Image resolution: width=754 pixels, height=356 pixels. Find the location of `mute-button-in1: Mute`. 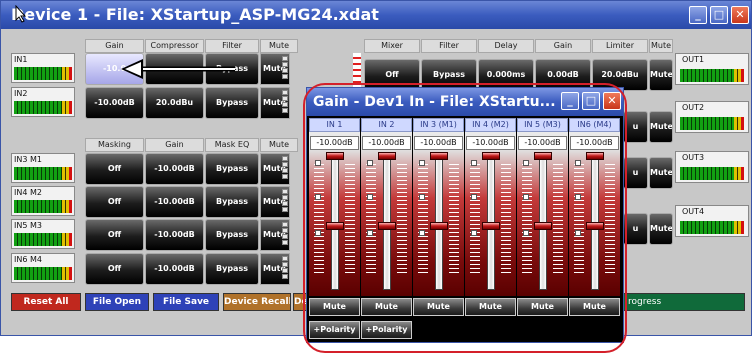

mute-button-in1: Mute is located at coordinates (275, 69).